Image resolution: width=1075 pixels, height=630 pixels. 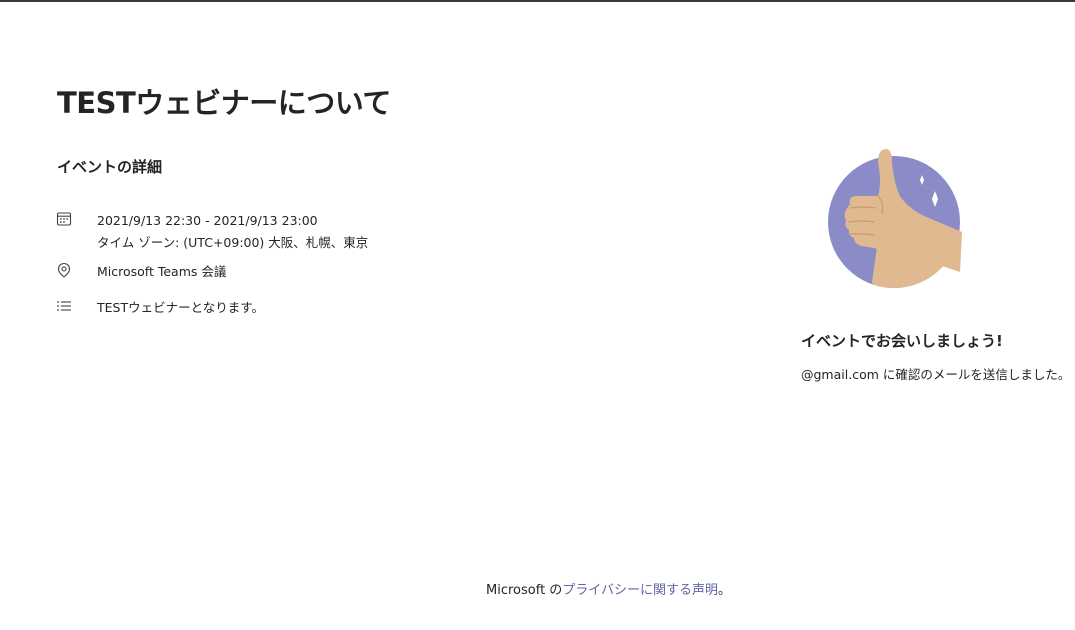 What do you see at coordinates (64, 306) in the screenshot?
I see `list-icon` at bounding box center [64, 306].